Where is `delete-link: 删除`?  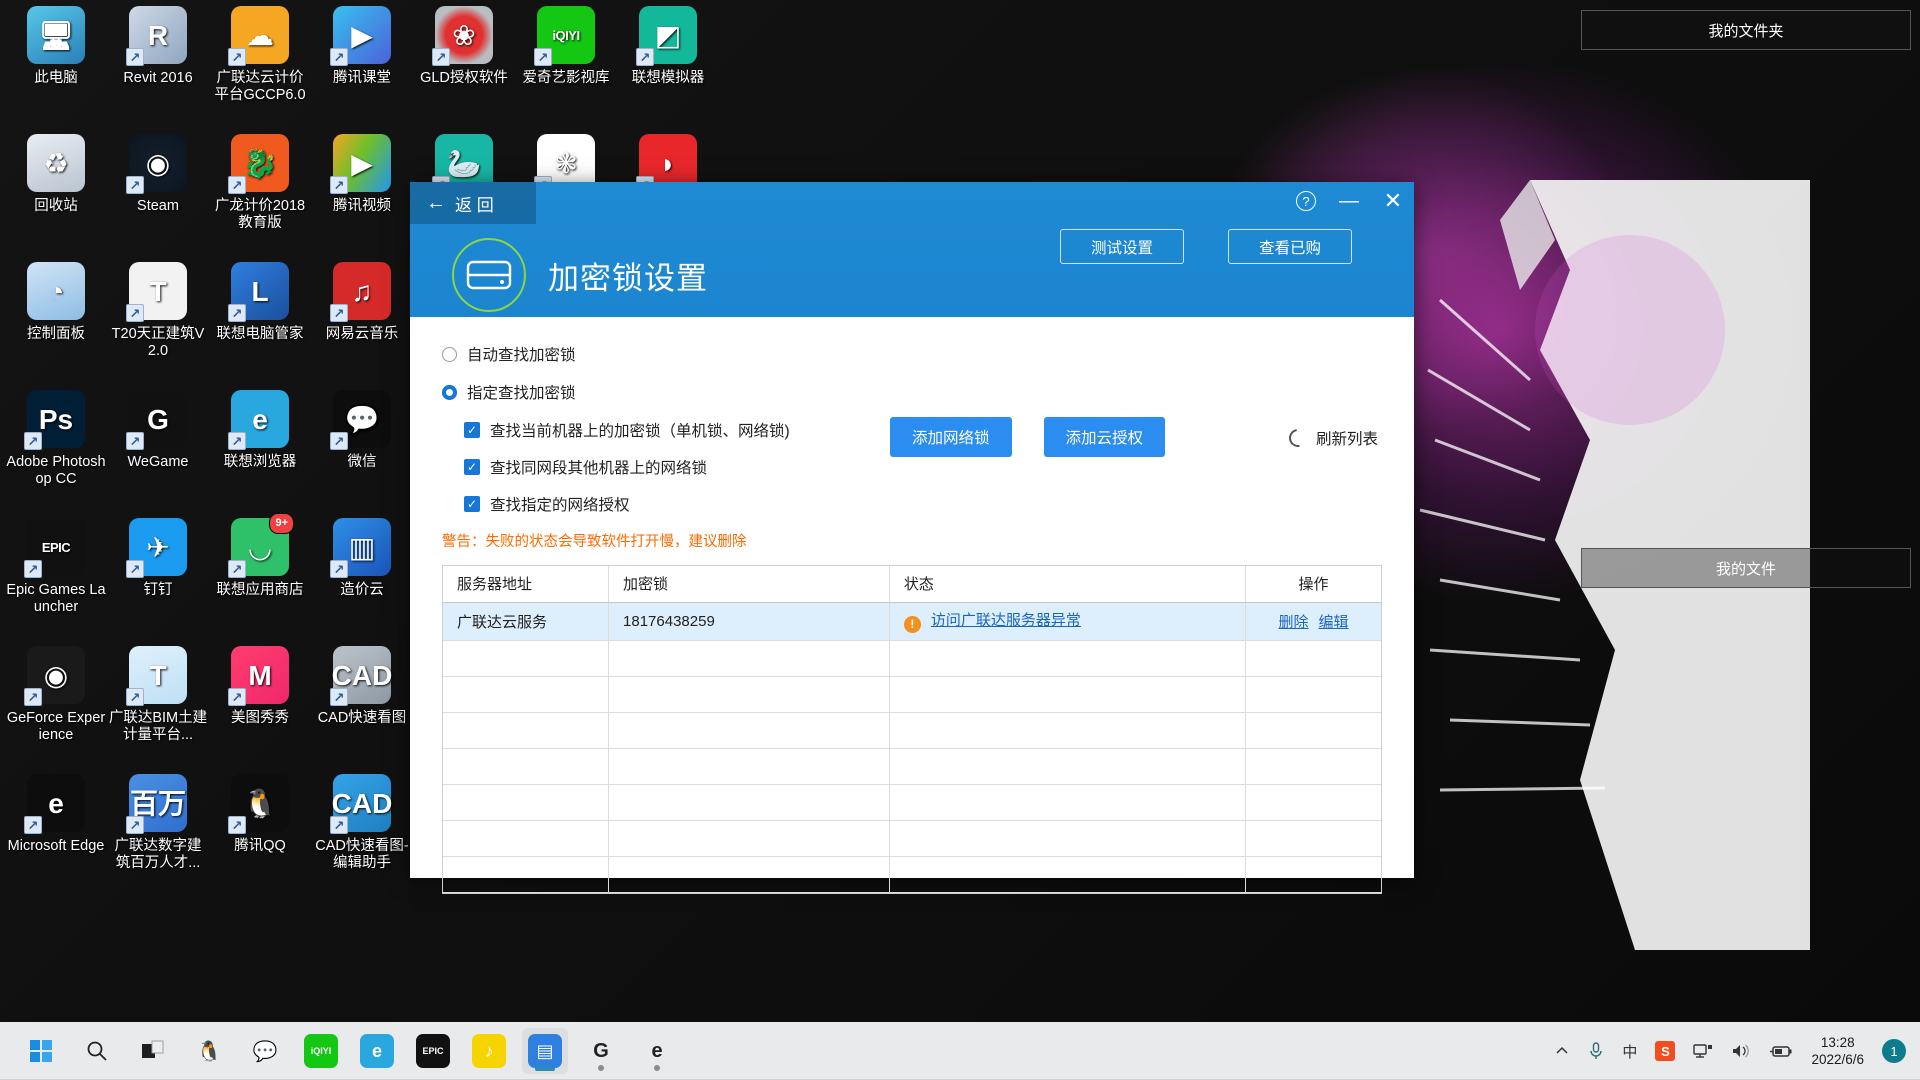 delete-link: 删除 is located at coordinates (1294, 622).